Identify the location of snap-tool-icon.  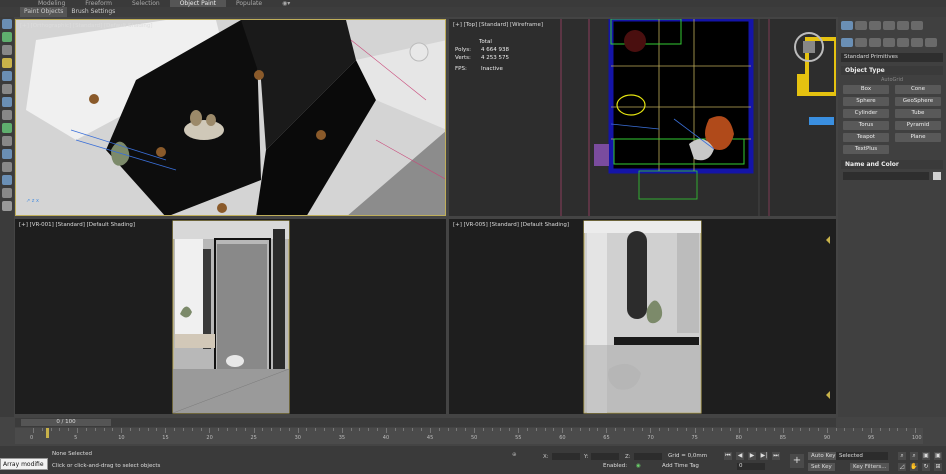
(7, 115).